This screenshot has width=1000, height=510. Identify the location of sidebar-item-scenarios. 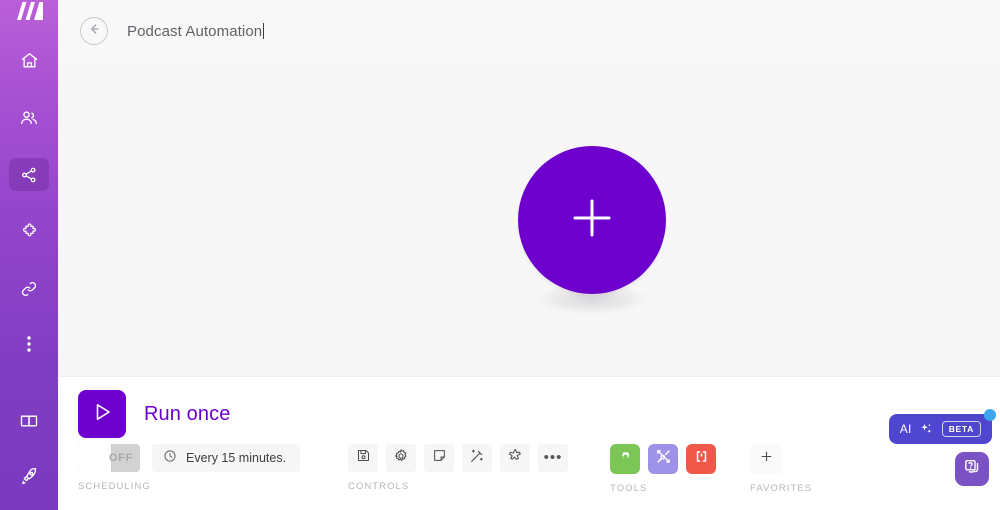
(29, 174).